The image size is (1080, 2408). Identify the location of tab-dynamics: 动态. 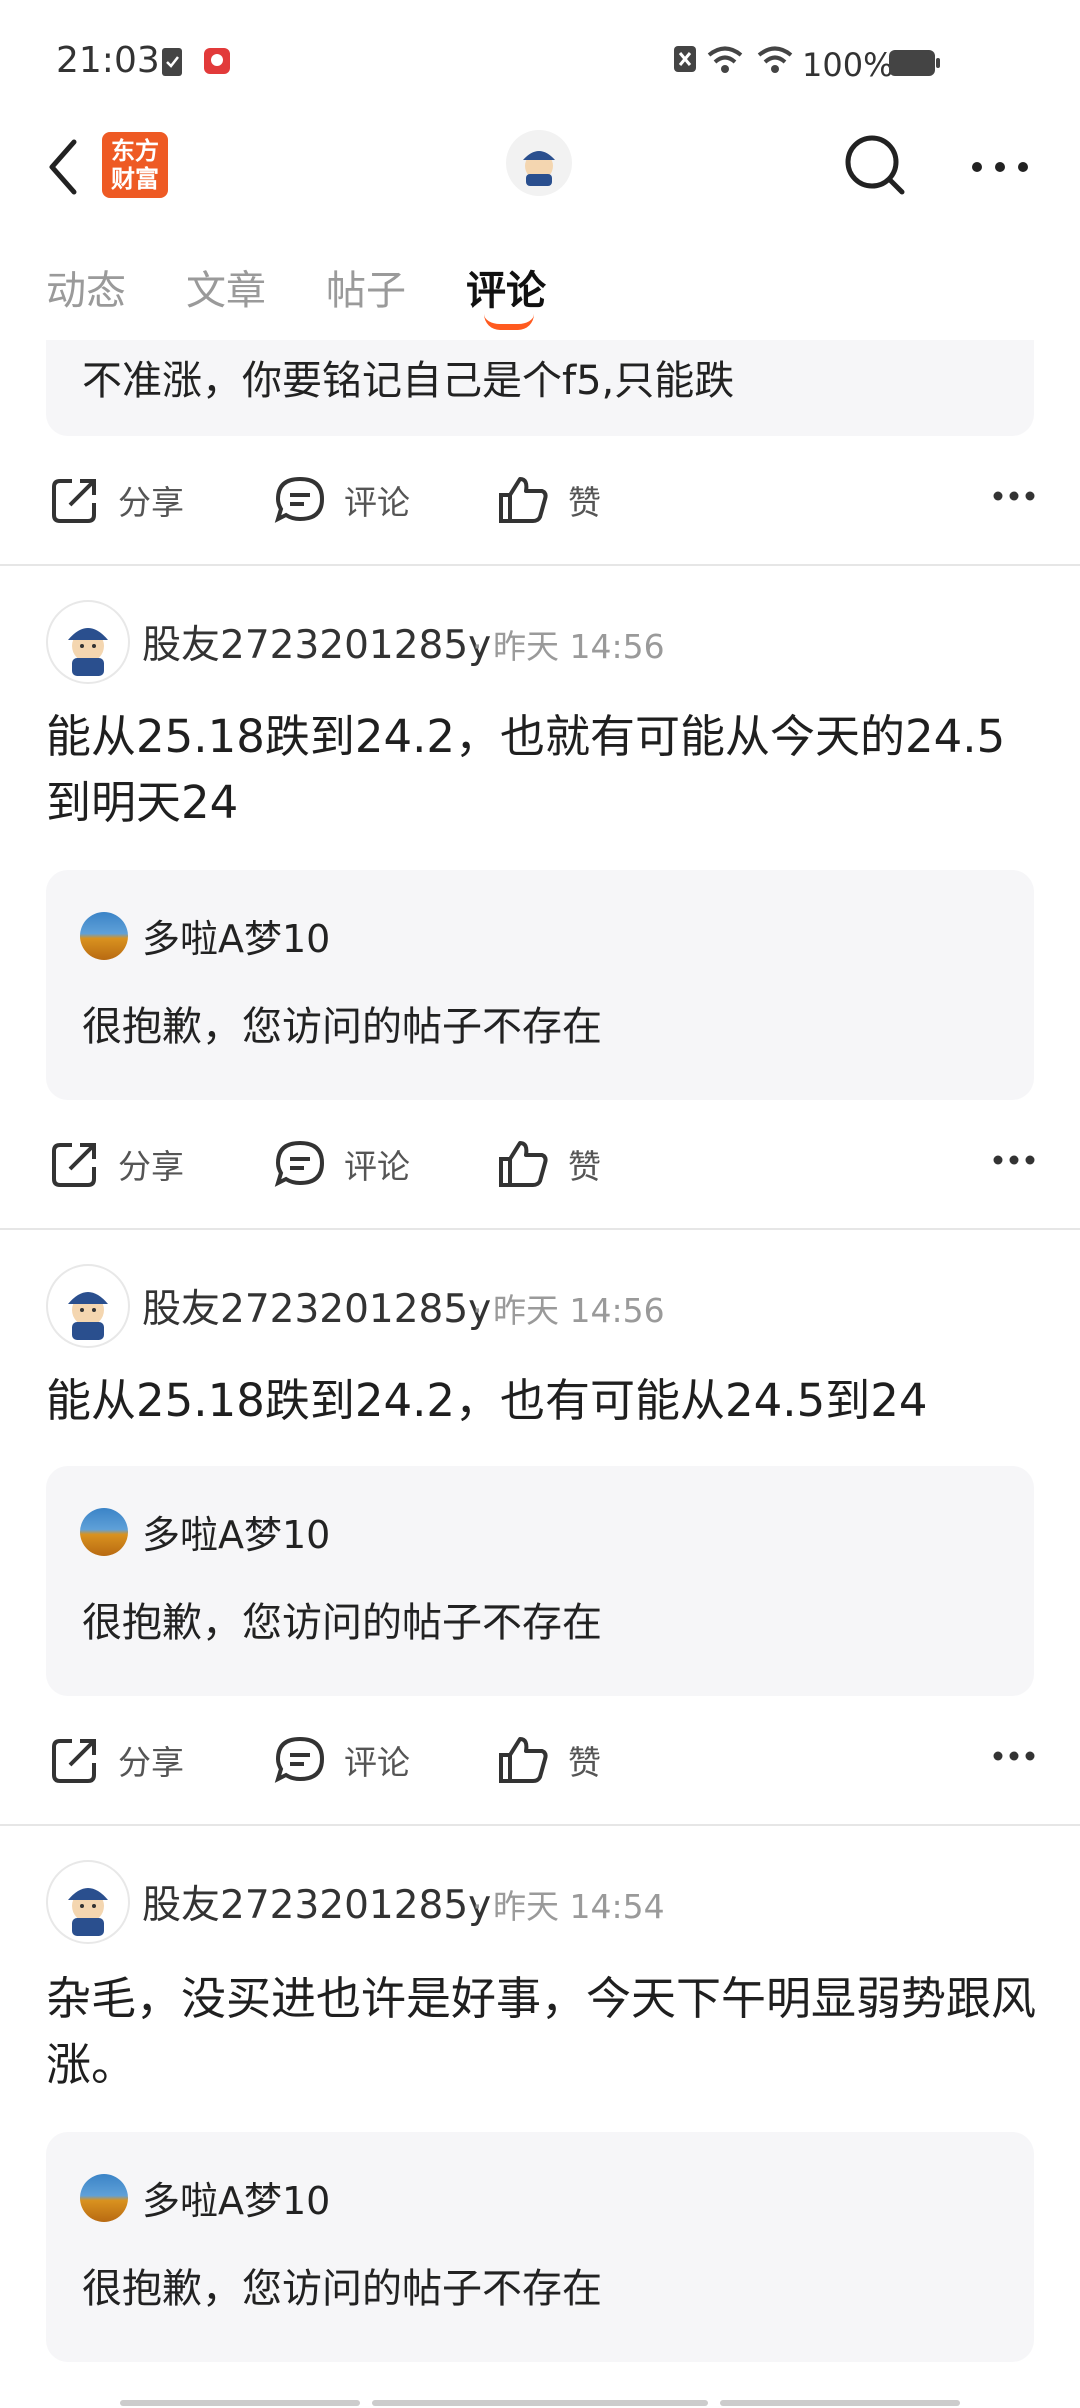
(86, 287).